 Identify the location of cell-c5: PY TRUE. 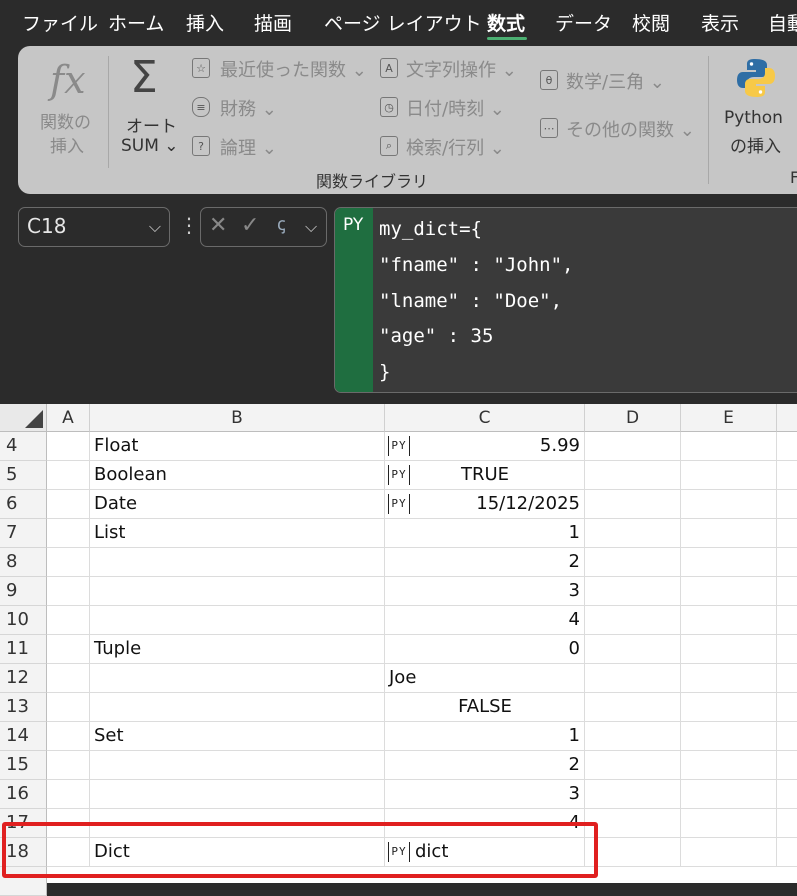
(485, 475).